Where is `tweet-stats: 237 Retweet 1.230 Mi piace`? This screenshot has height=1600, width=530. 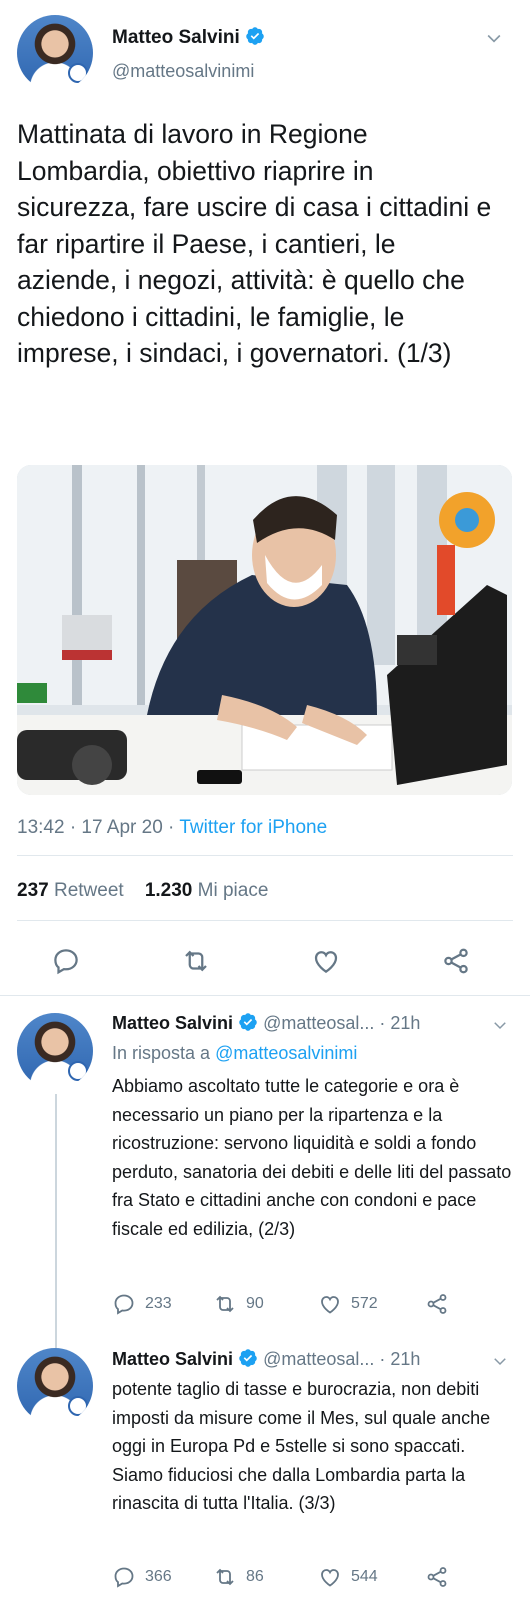 tweet-stats: 237 Retweet 1.230 Mi piace is located at coordinates (142, 891).